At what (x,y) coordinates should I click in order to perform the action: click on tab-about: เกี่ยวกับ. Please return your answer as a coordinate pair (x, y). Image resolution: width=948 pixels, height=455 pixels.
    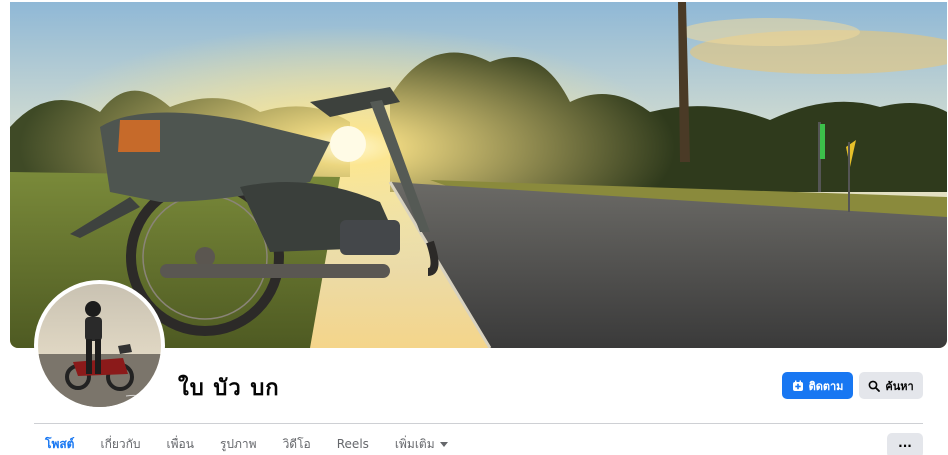
    Looking at the image, I should click on (120, 444).